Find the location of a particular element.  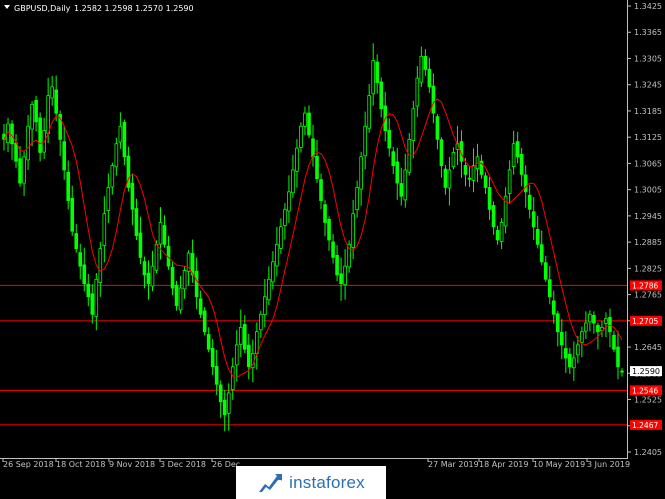

level-label: 1.2546 is located at coordinates (645, 390).